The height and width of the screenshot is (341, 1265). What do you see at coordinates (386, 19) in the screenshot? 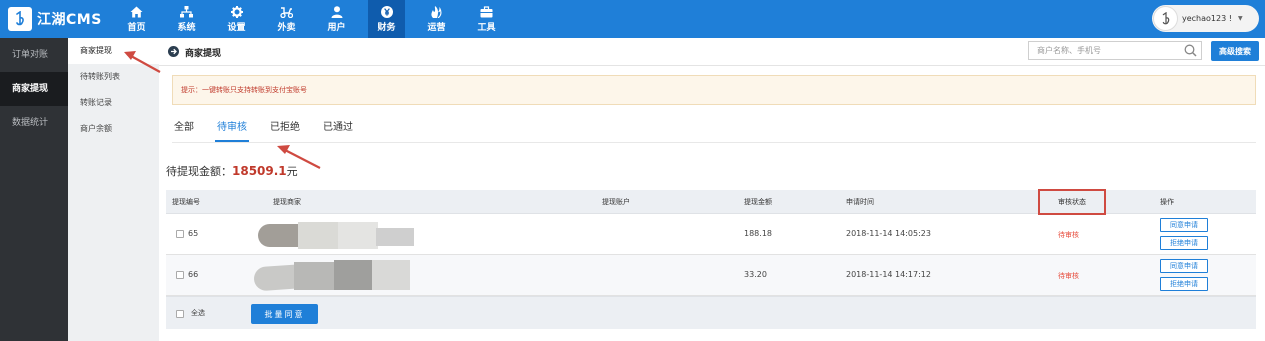
I see `nav-finance: 财务` at bounding box center [386, 19].